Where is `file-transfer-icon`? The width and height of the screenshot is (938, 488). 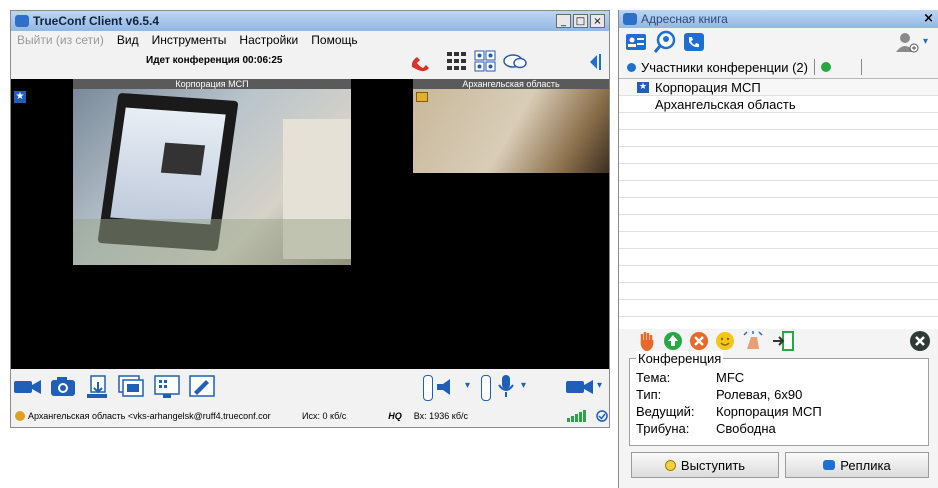
file-transfer-icon is located at coordinates (97, 387).